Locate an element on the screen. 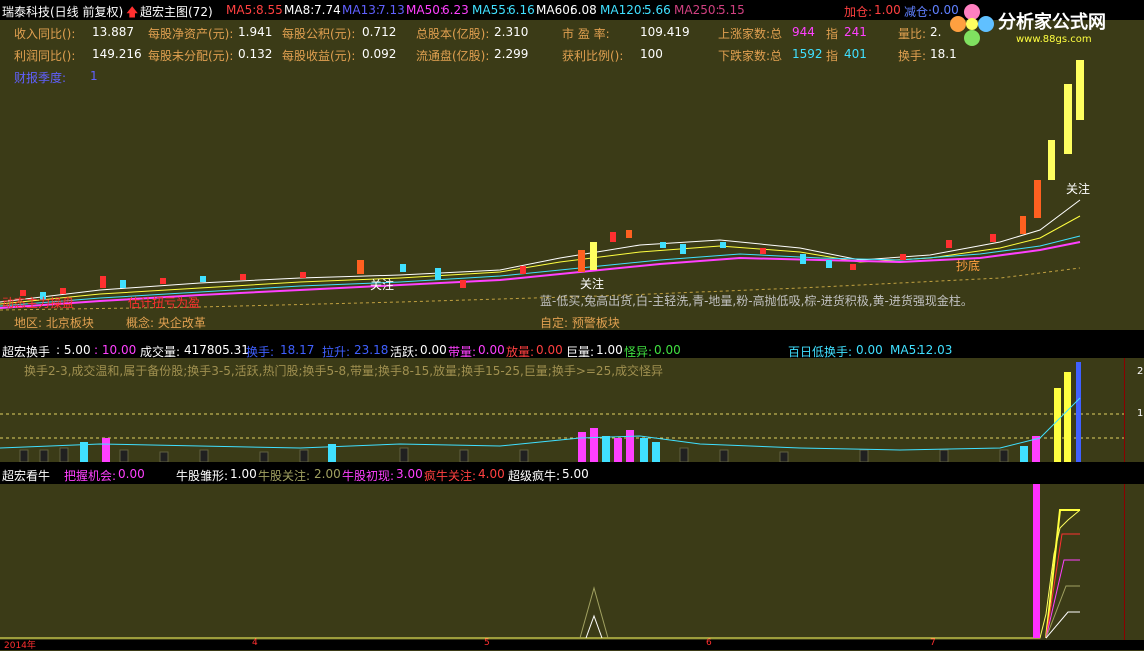 The image size is (1144, 651). ma250-value: 5.15 is located at coordinates (731, 10).